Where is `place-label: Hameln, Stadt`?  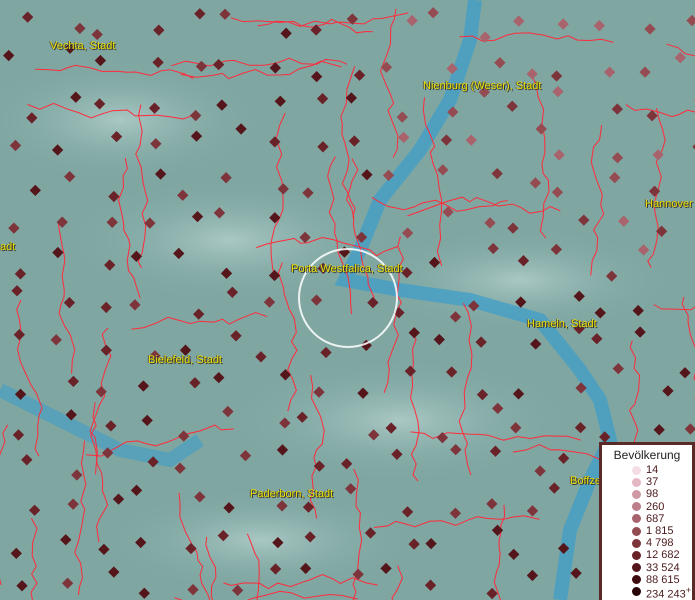
place-label: Hameln, Stadt is located at coordinates (562, 324).